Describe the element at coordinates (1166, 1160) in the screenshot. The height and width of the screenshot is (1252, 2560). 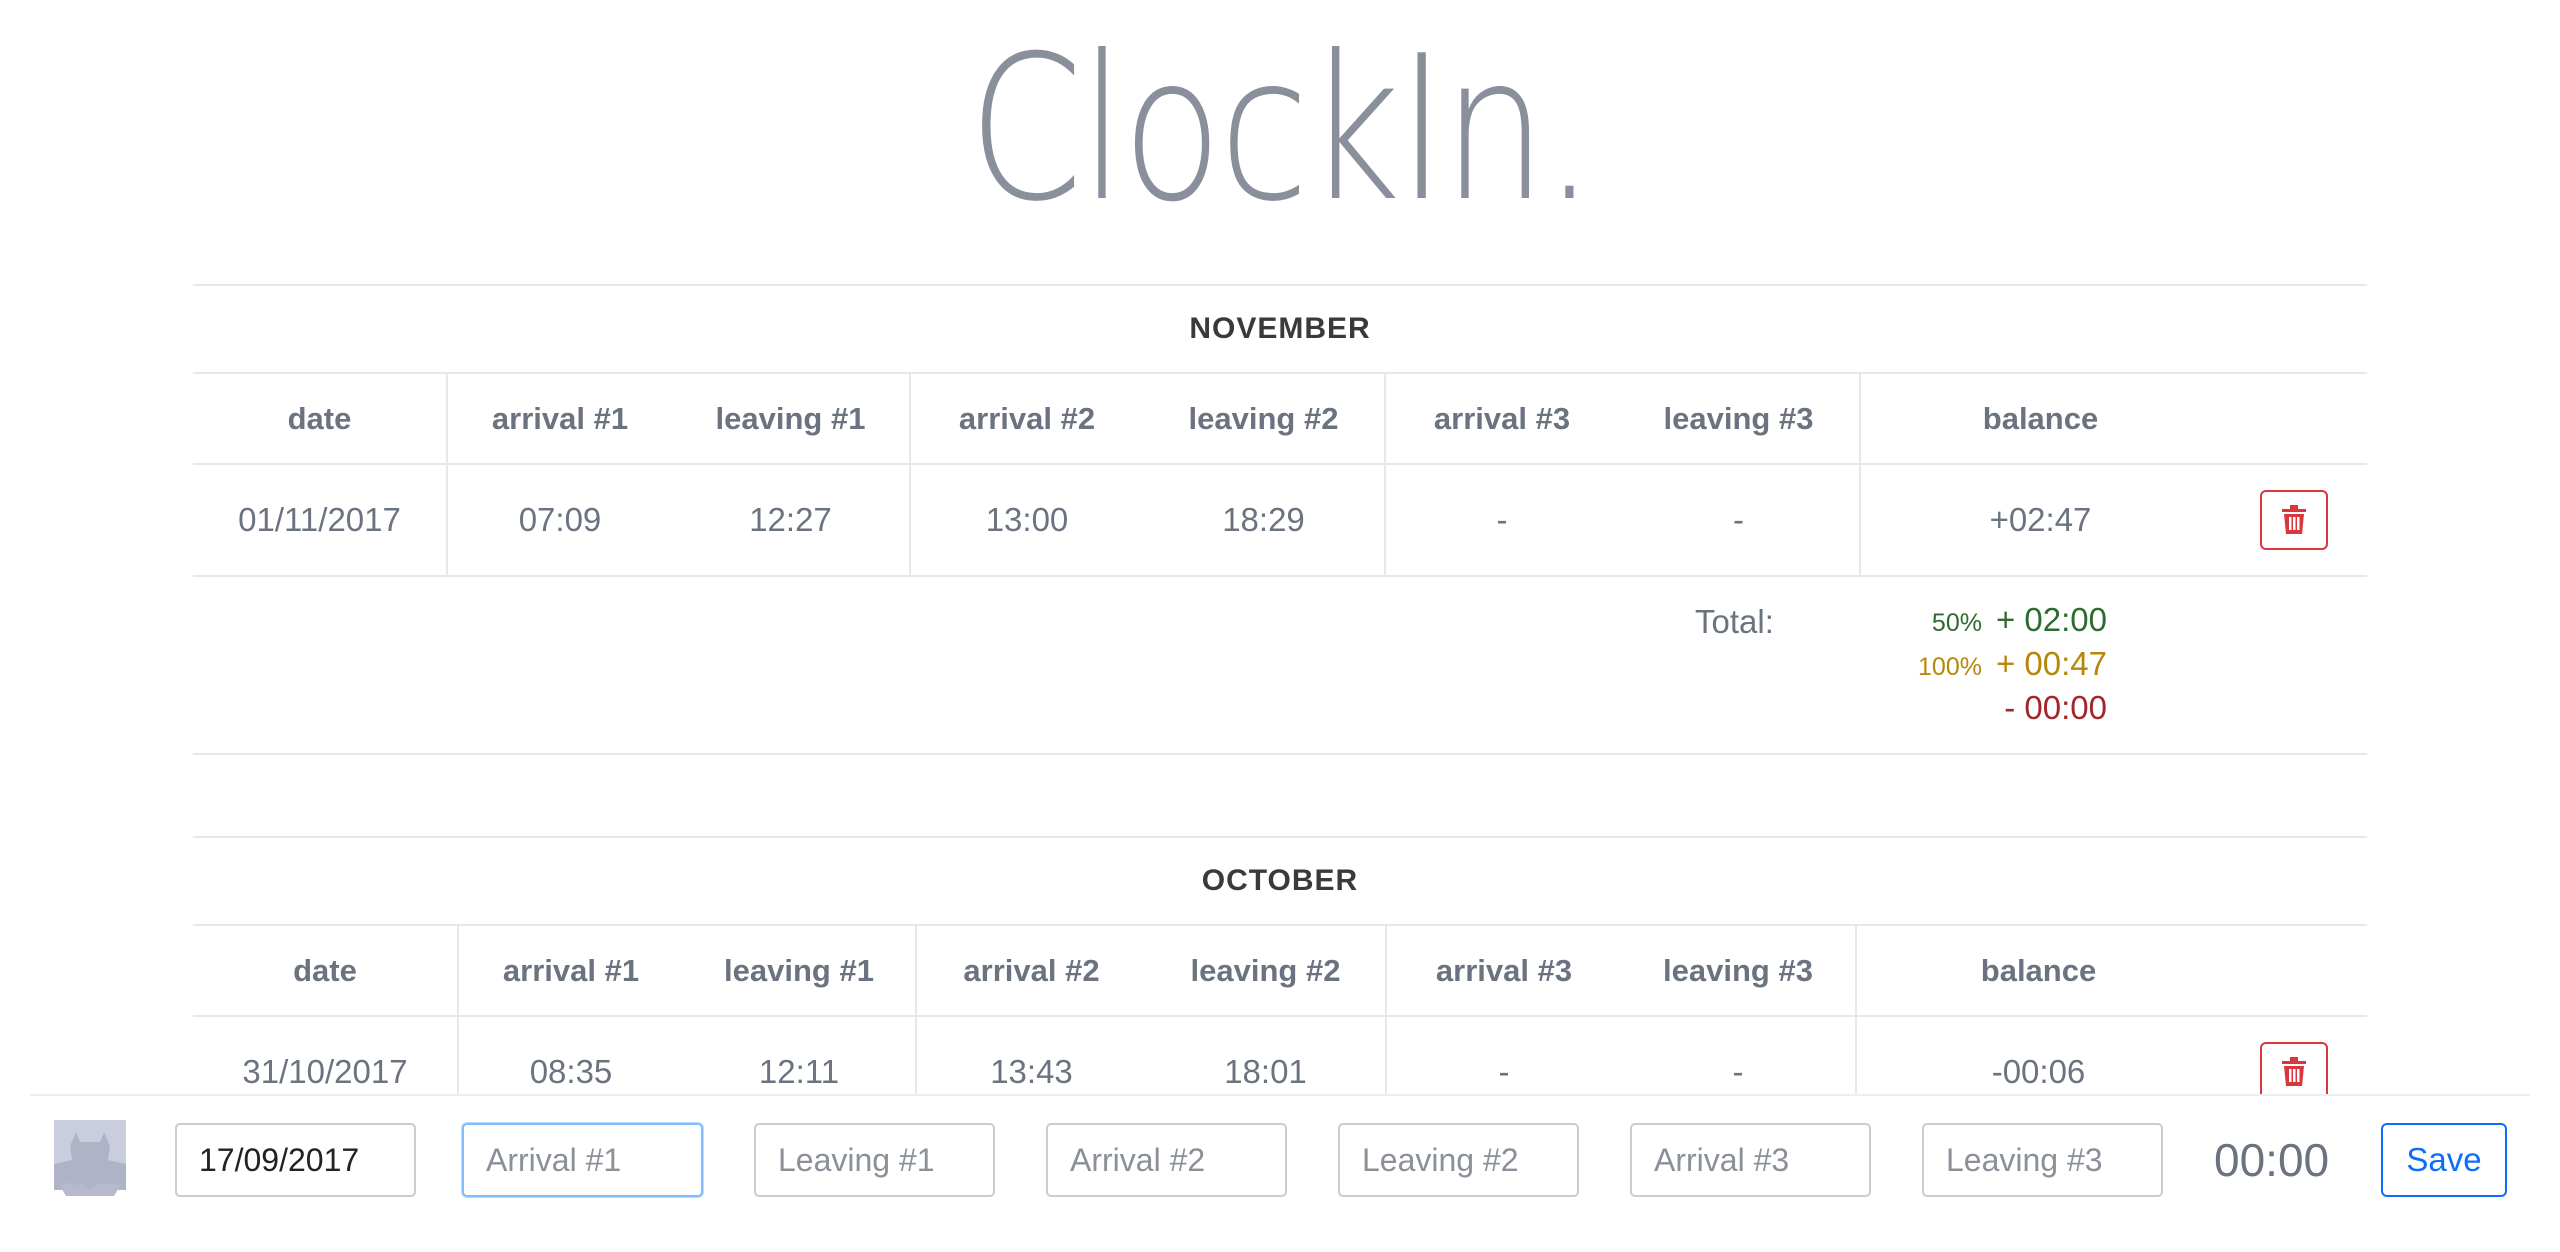
I see `arrival-2-input` at that location.